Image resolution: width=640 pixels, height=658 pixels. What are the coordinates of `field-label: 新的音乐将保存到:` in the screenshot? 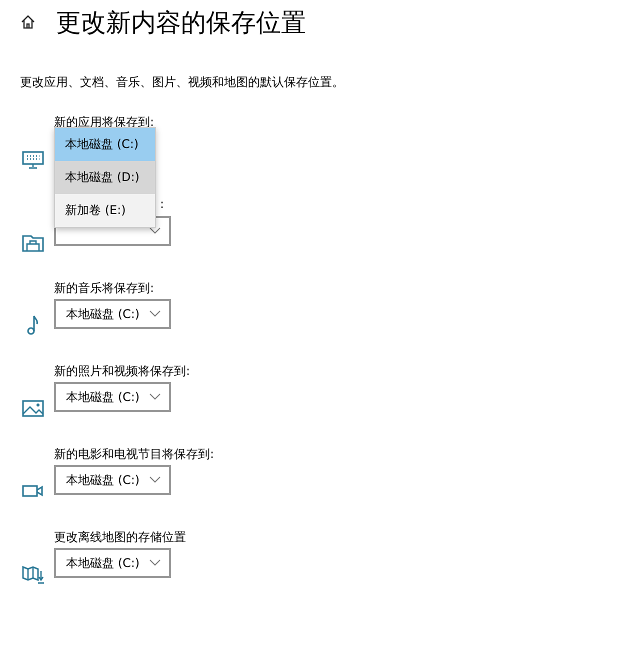 It's located at (104, 288).